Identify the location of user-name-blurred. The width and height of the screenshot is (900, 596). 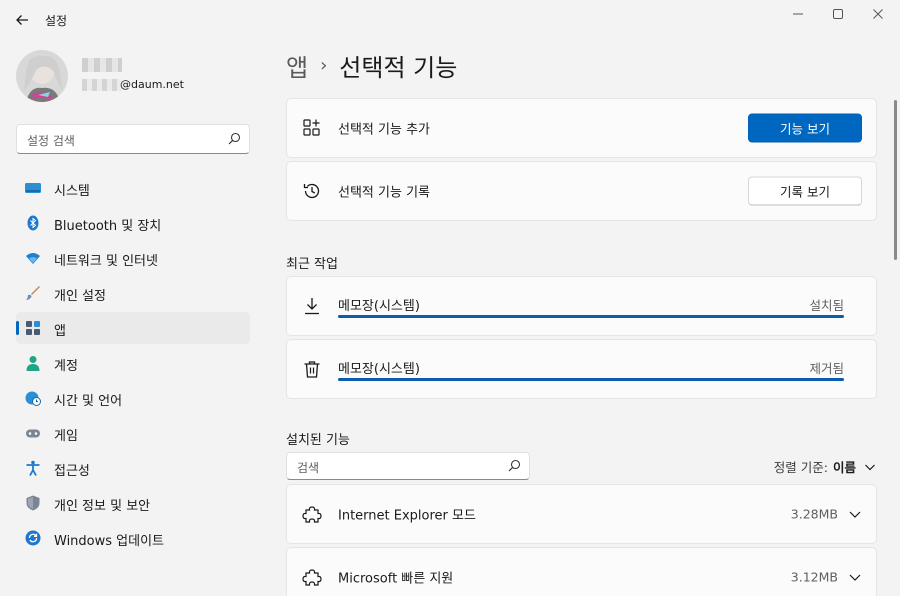
(102, 65).